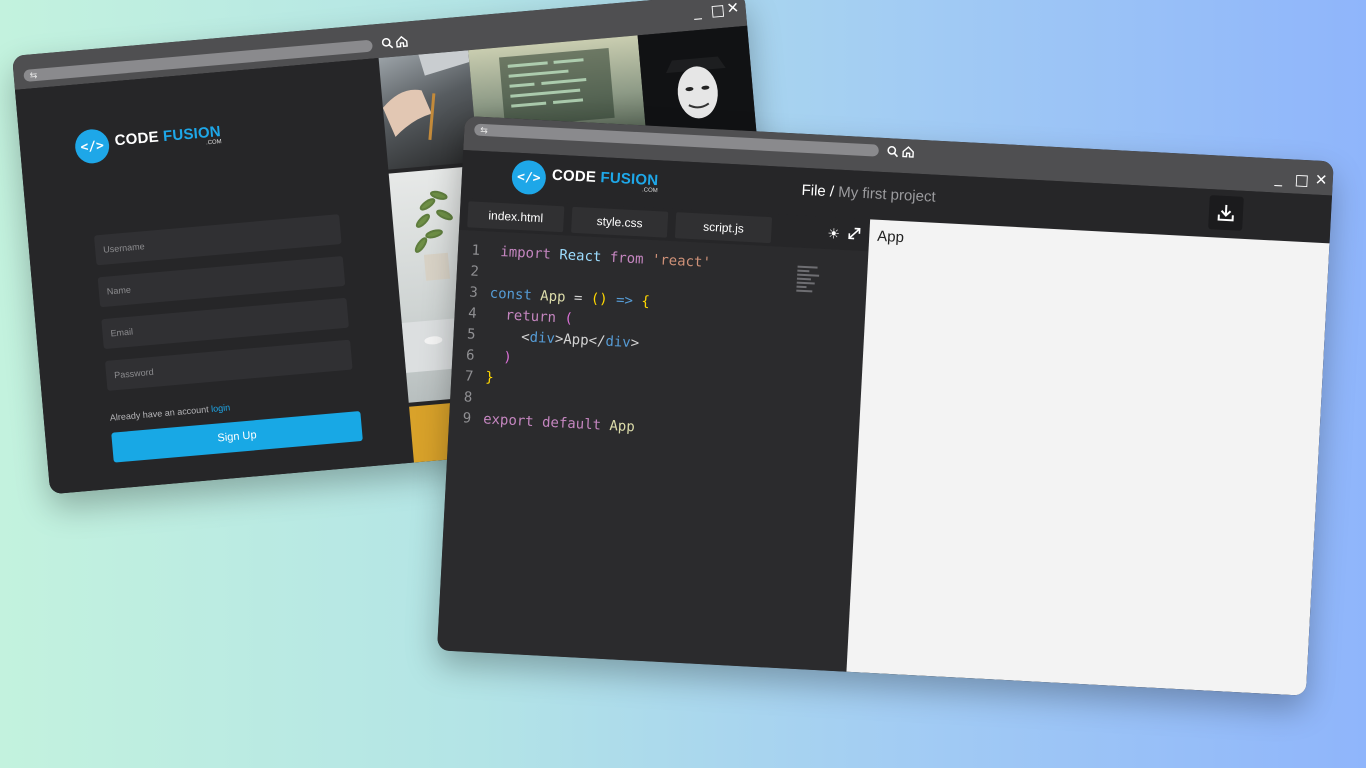  Describe the element at coordinates (159, 413) in the screenshot. I see `login-prompt-text: Already have an account` at that location.